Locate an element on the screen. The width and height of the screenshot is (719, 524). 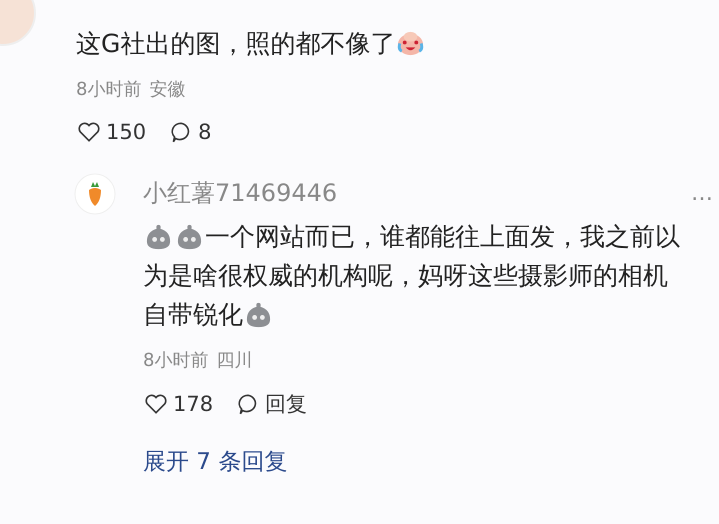
reply-button: 回复 is located at coordinates (286, 404).